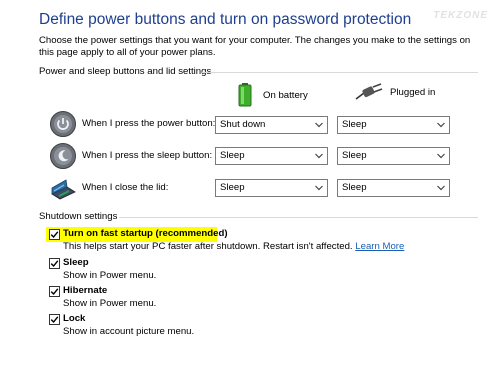 The height and width of the screenshot is (375, 500). What do you see at coordinates (264, 270) in the screenshot?
I see `sleep-option: Sleep Show in Power menu.` at bounding box center [264, 270].